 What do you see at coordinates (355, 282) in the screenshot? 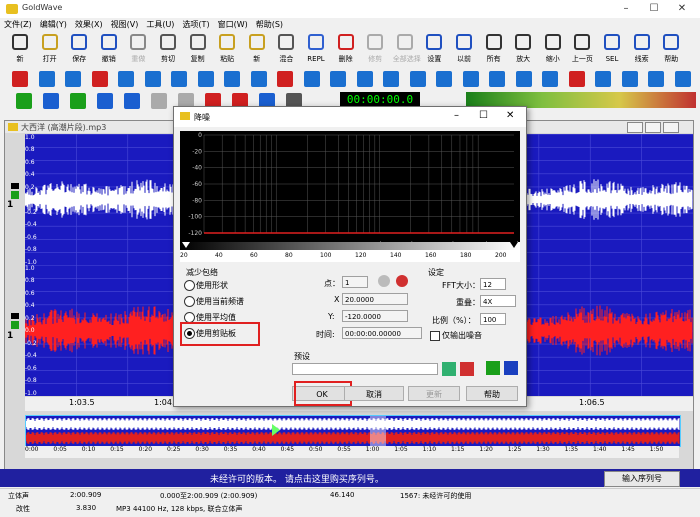
I see `point-field: 1` at bounding box center [355, 282].